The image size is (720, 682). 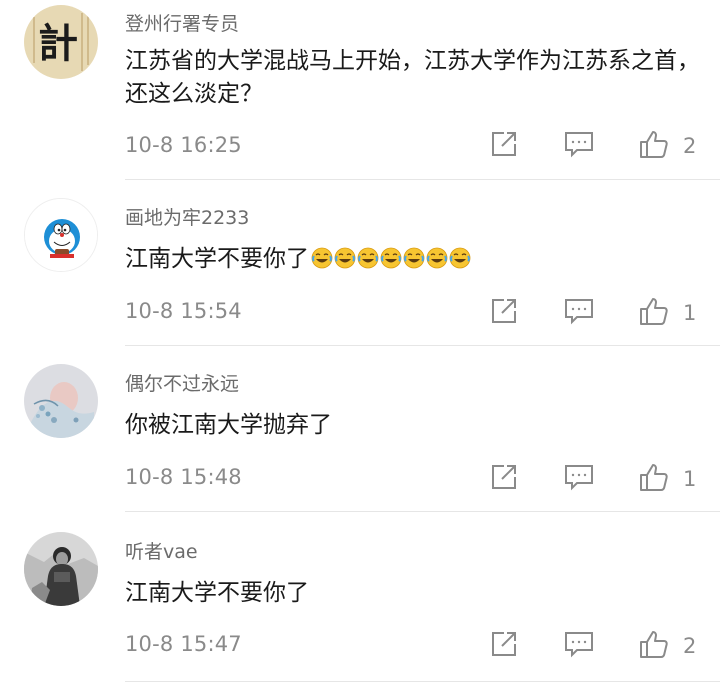 What do you see at coordinates (58, 43) in the screenshot?
I see `avatar-calligraphy-glyph: 計` at bounding box center [58, 43].